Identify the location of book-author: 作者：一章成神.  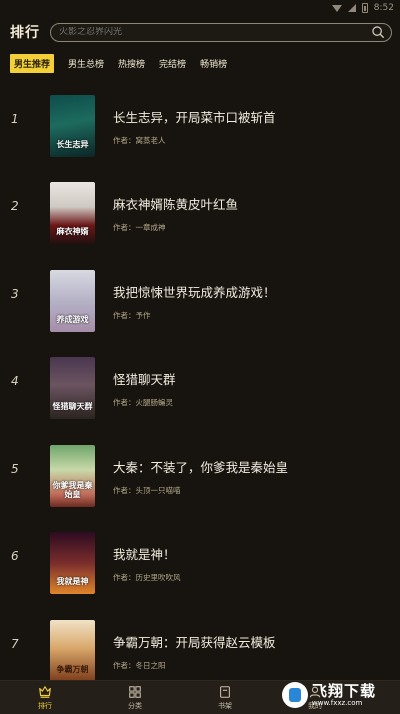
(139, 227).